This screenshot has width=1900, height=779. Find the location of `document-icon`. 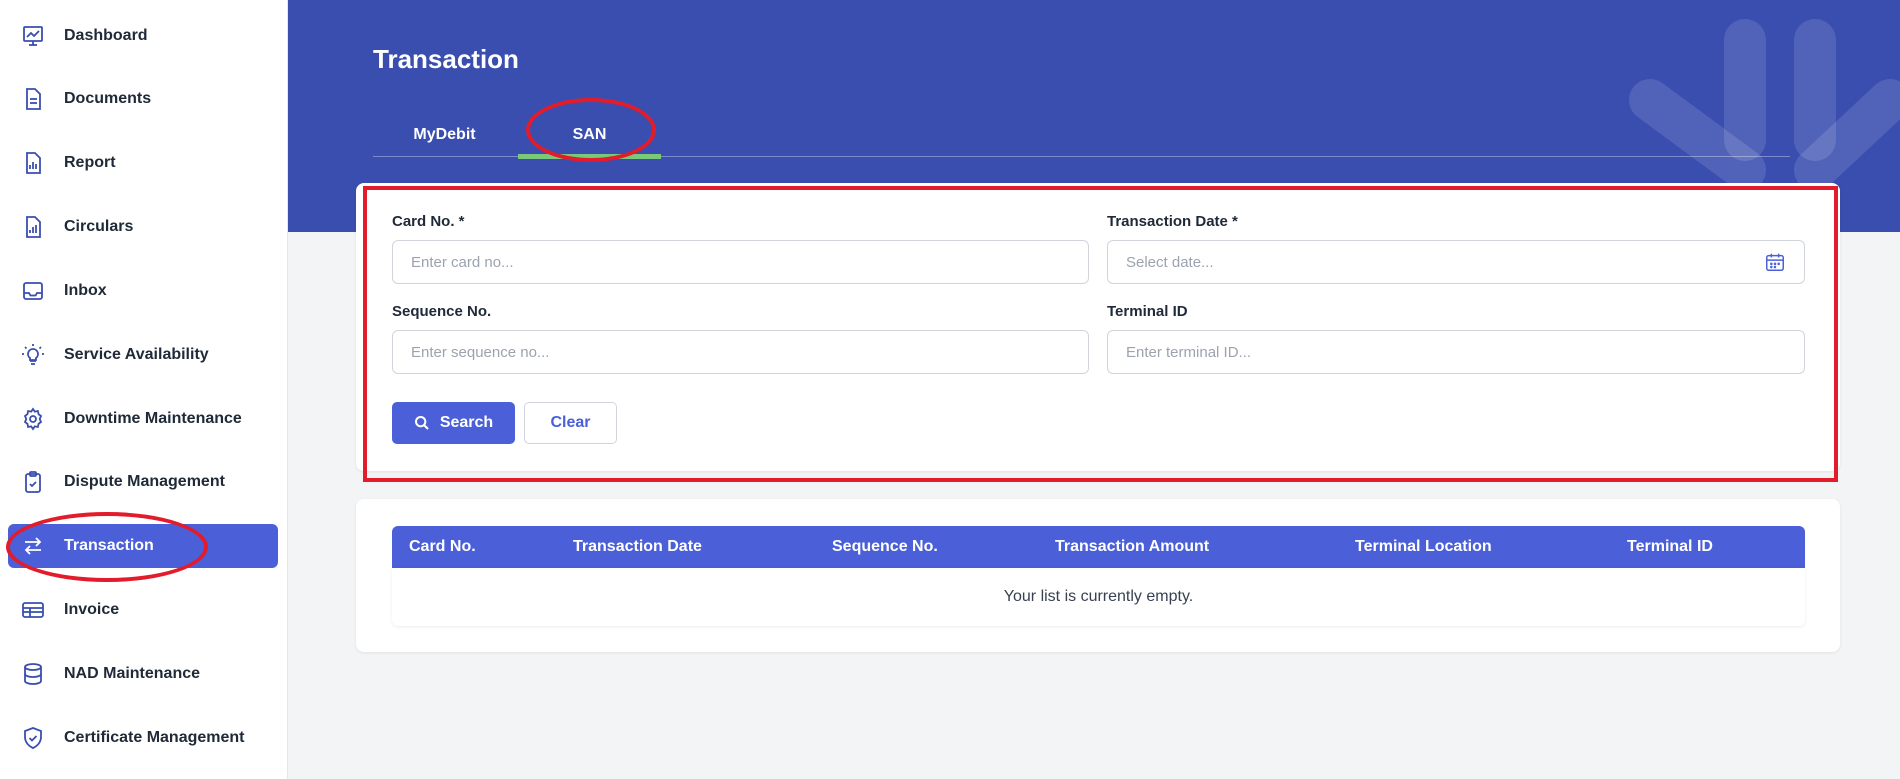

document-icon is located at coordinates (33, 99).